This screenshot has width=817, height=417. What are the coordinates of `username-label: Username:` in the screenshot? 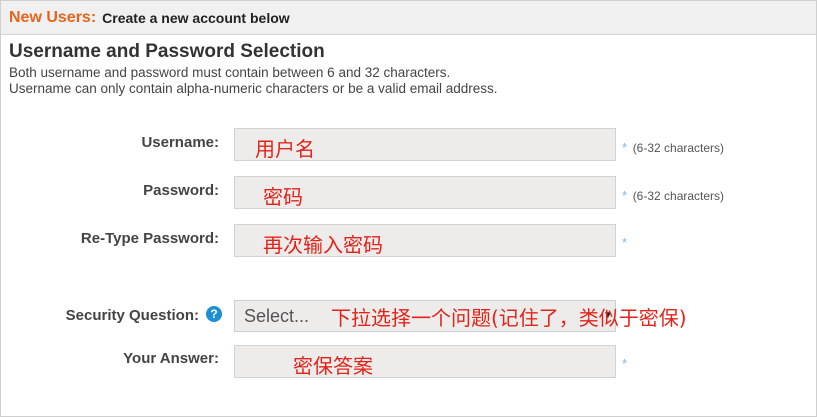 It's located at (180, 142).